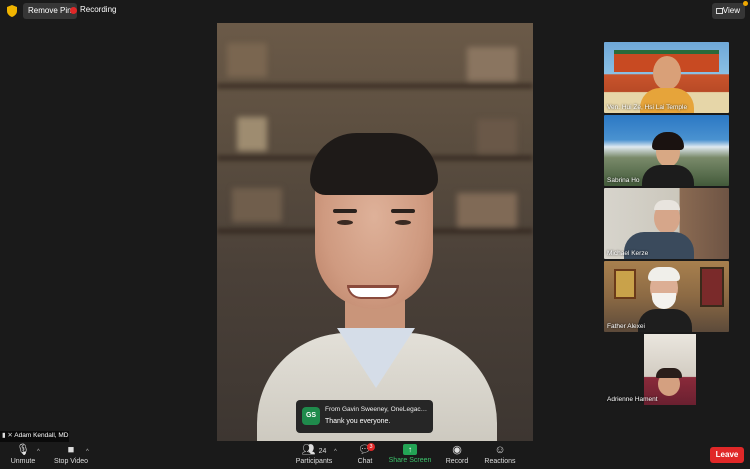  I want to click on participant-name: Michael Kerze, so click(628, 253).